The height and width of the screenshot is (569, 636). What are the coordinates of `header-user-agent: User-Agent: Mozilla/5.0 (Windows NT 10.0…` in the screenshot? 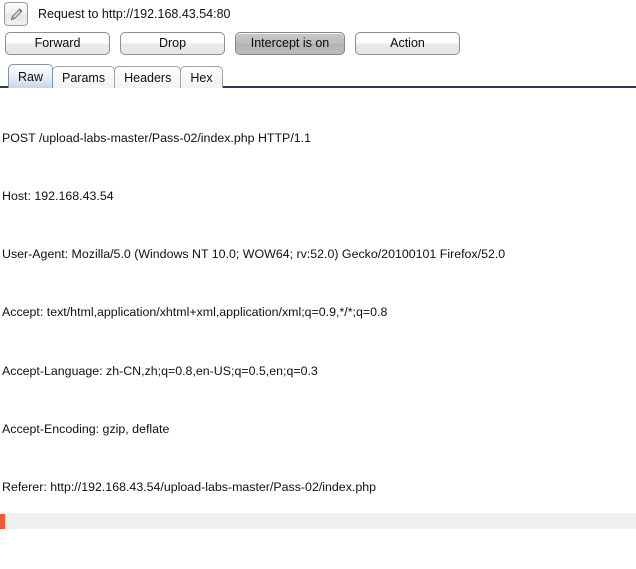 It's located at (254, 254).